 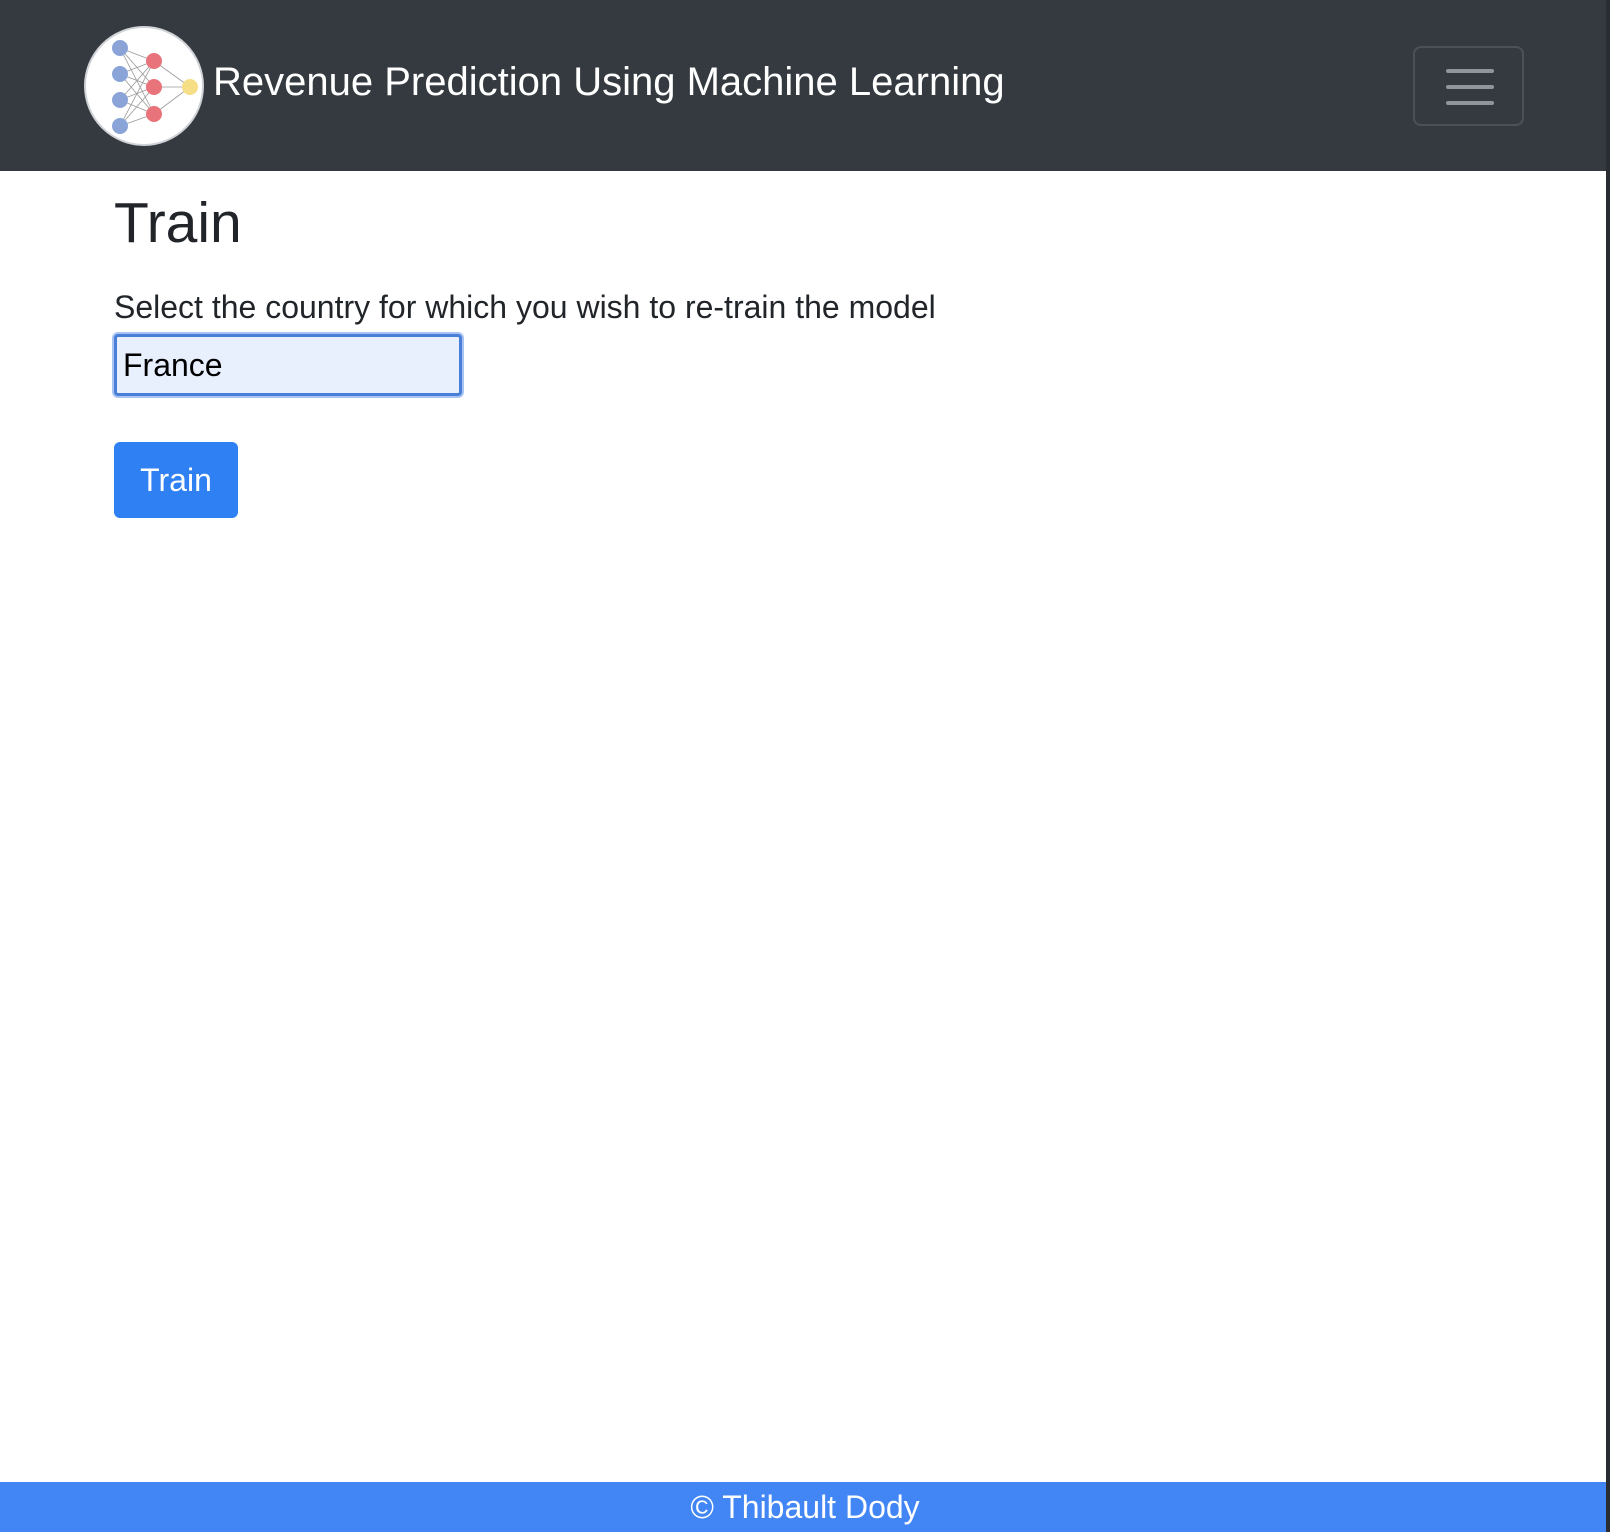 What do you see at coordinates (1608, 766) in the screenshot?
I see `window-edge` at bounding box center [1608, 766].